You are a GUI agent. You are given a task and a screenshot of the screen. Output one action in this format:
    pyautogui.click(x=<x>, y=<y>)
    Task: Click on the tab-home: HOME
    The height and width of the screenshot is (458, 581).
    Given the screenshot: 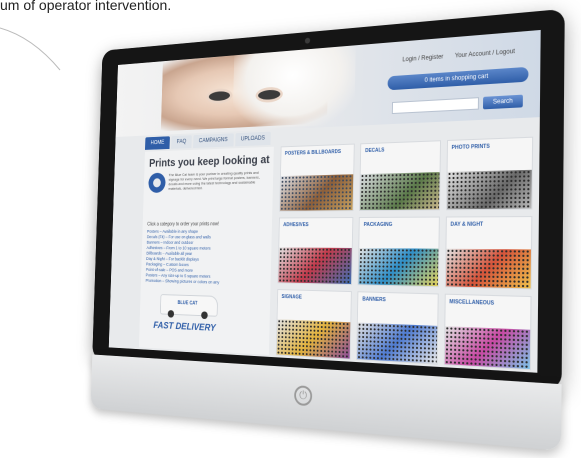 What is the action you would take?
    pyautogui.click(x=157, y=143)
    